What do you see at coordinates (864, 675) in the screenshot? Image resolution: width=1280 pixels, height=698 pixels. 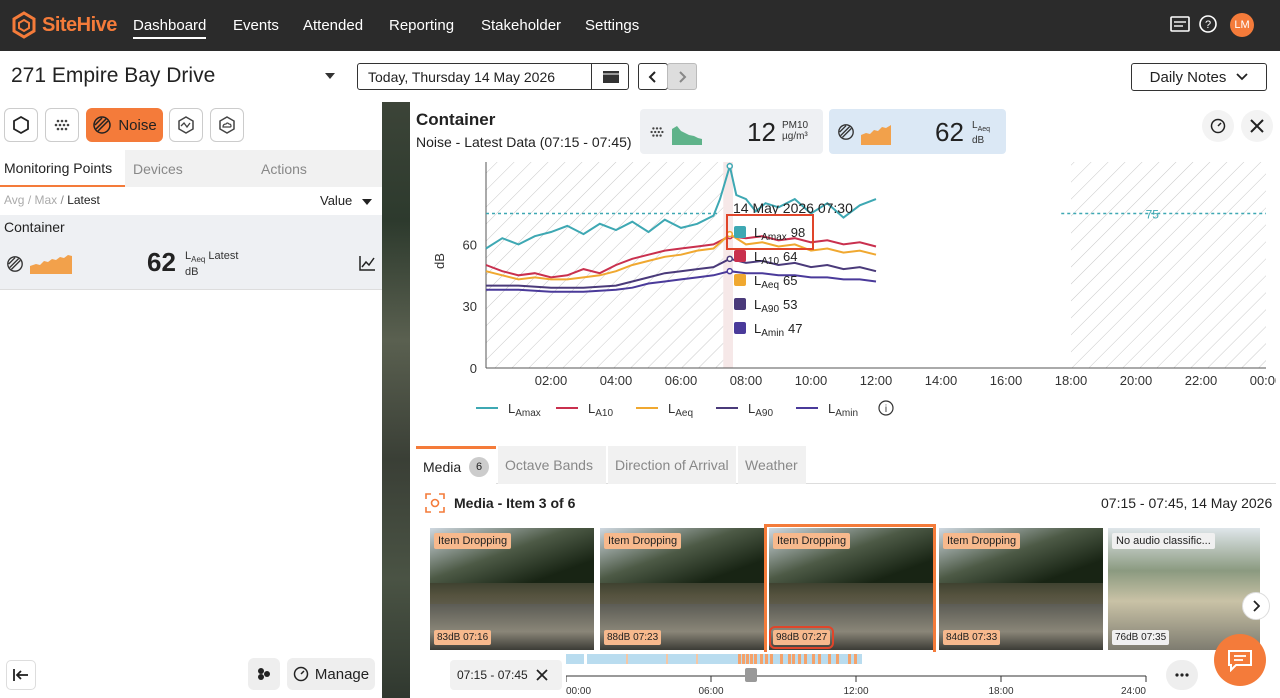 I see `media-timeline: 00:00 06:00 12:00 18:00 24:00` at bounding box center [864, 675].